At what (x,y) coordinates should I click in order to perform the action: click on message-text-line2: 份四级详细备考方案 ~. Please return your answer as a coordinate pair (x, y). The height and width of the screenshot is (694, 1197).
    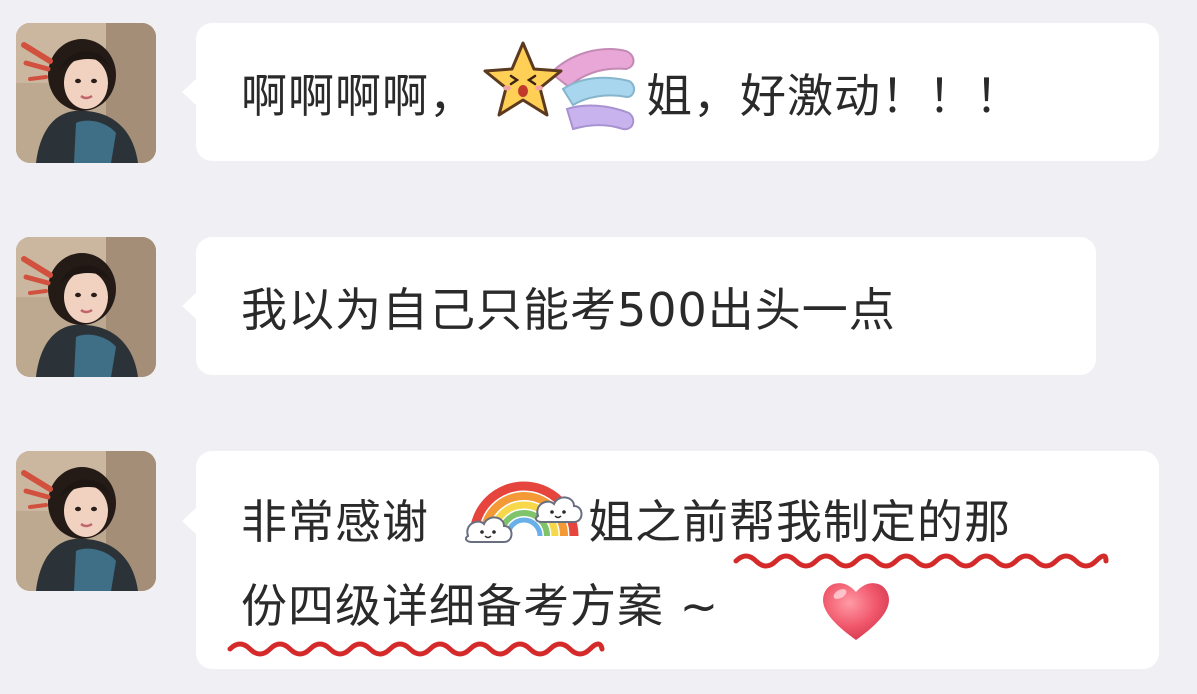
    Looking at the image, I should click on (480, 606).